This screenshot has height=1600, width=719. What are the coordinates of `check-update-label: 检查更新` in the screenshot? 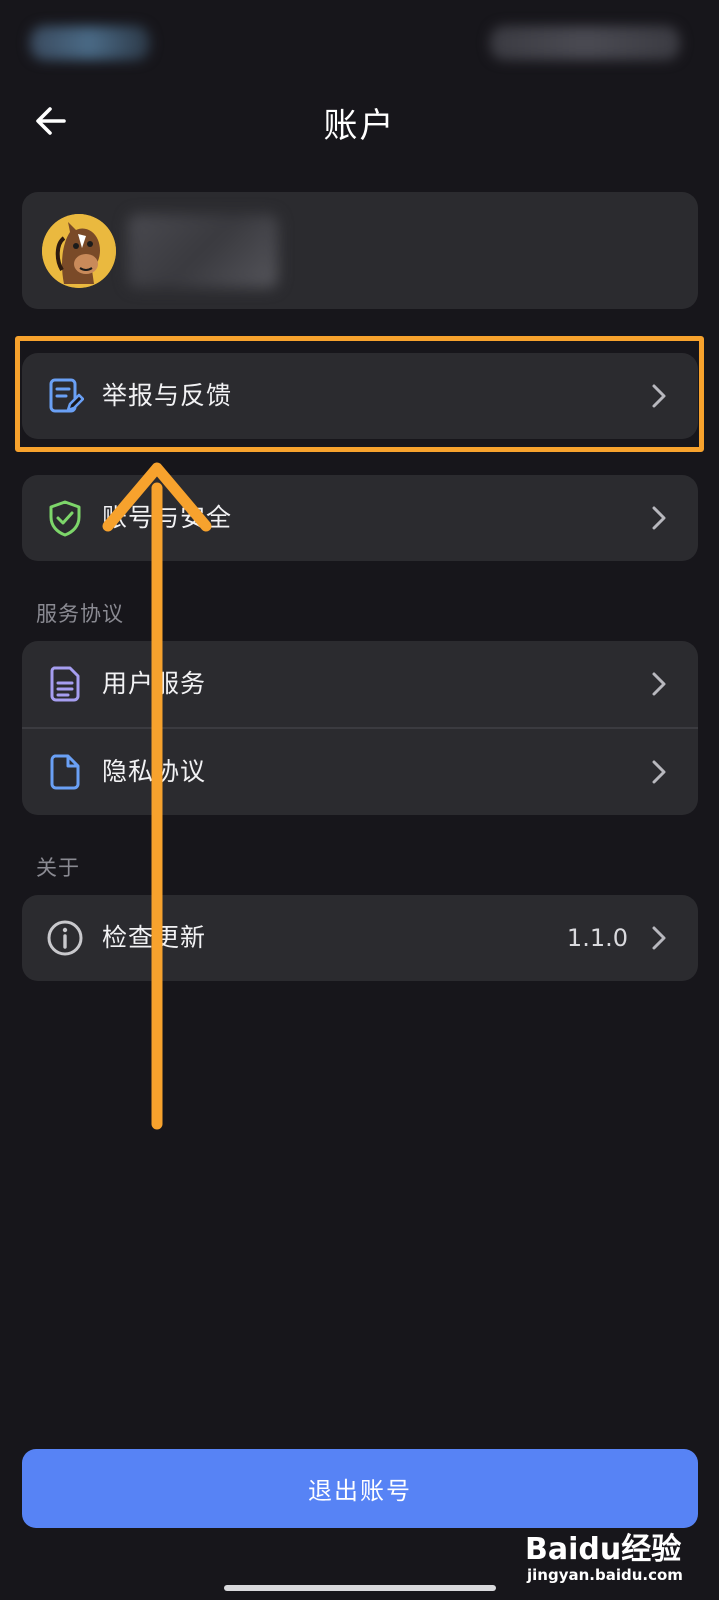 It's located at (154, 937).